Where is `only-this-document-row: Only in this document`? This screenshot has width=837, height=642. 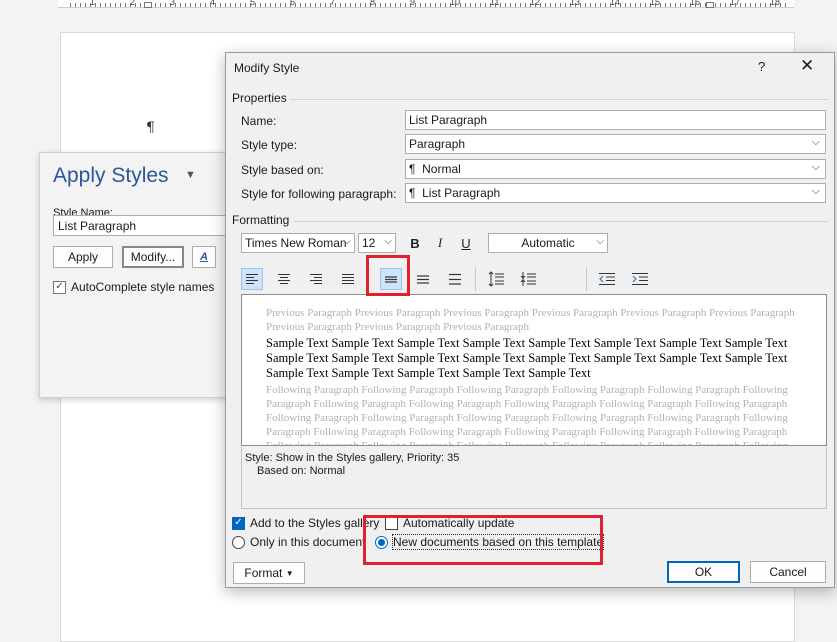 only-this-document-row: Only in this document is located at coordinates (298, 542).